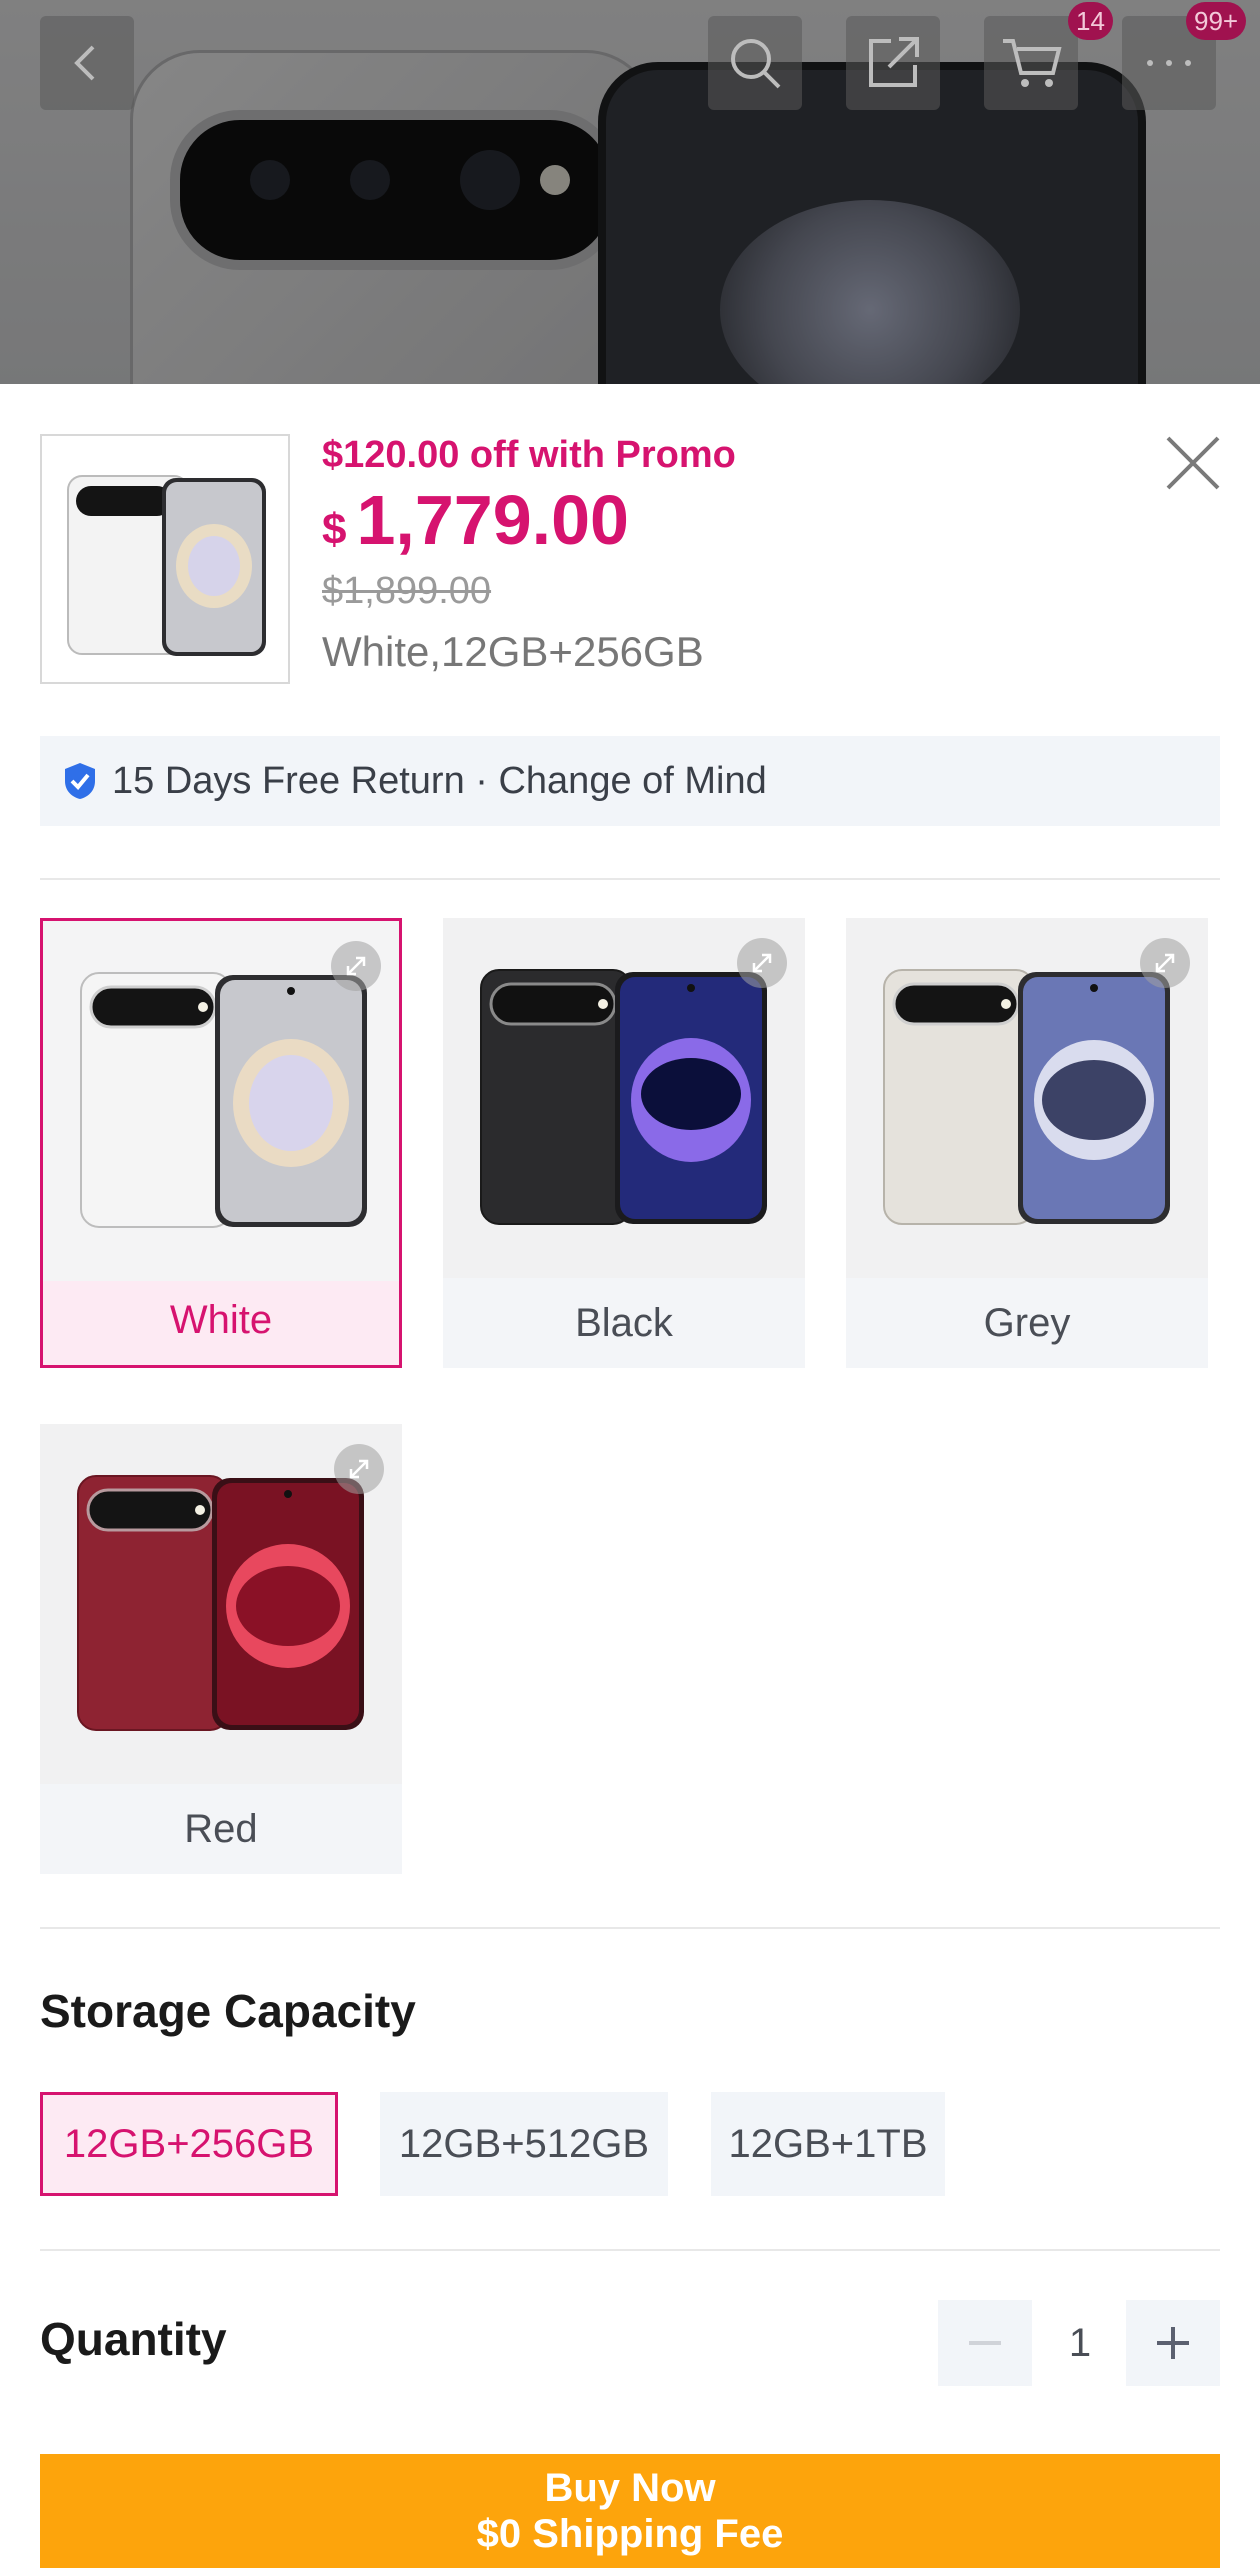 Image resolution: width=1260 pixels, height=2568 pixels. What do you see at coordinates (334, 529) in the screenshot?
I see `currency-symbol: $` at bounding box center [334, 529].